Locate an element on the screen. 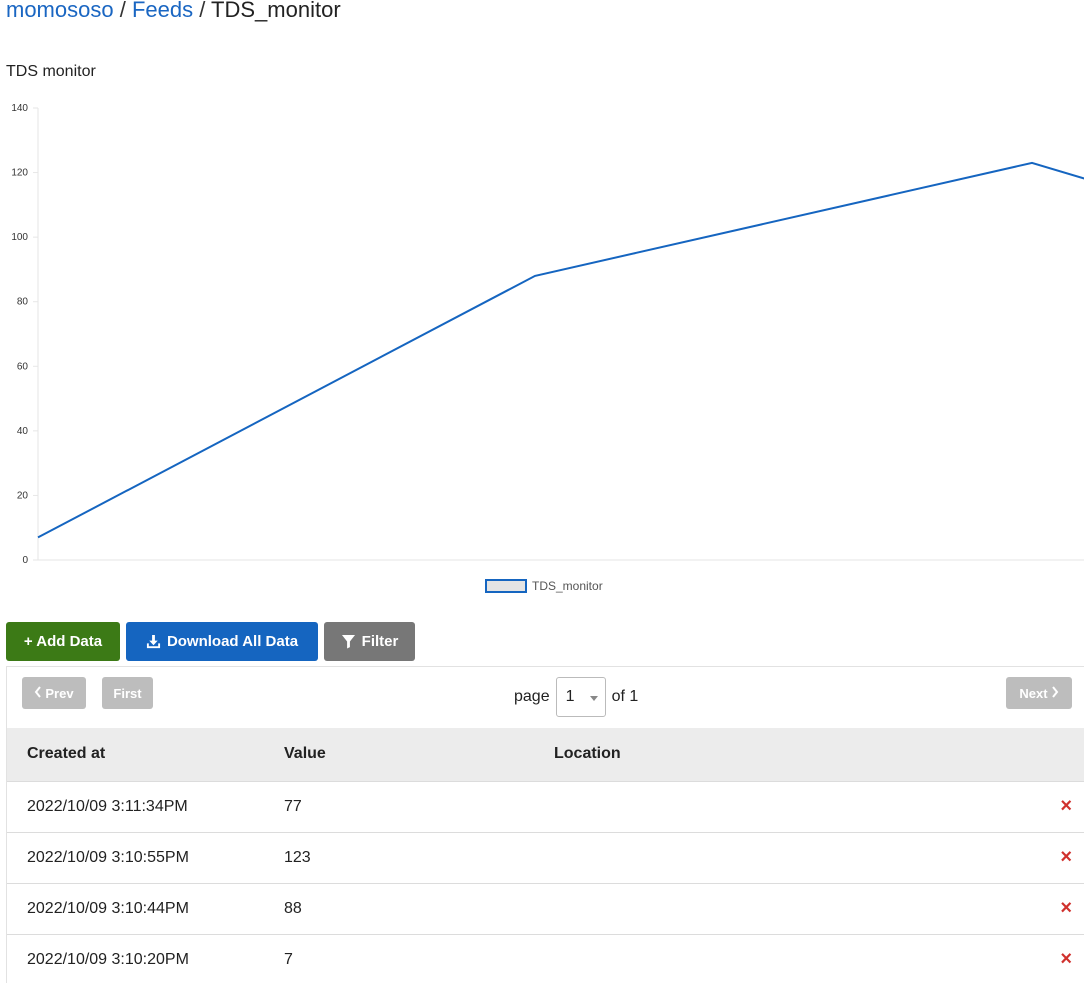 The height and width of the screenshot is (983, 1084). table-row: 2022/10/09 3:10:55PM 123 × is located at coordinates (545, 857).